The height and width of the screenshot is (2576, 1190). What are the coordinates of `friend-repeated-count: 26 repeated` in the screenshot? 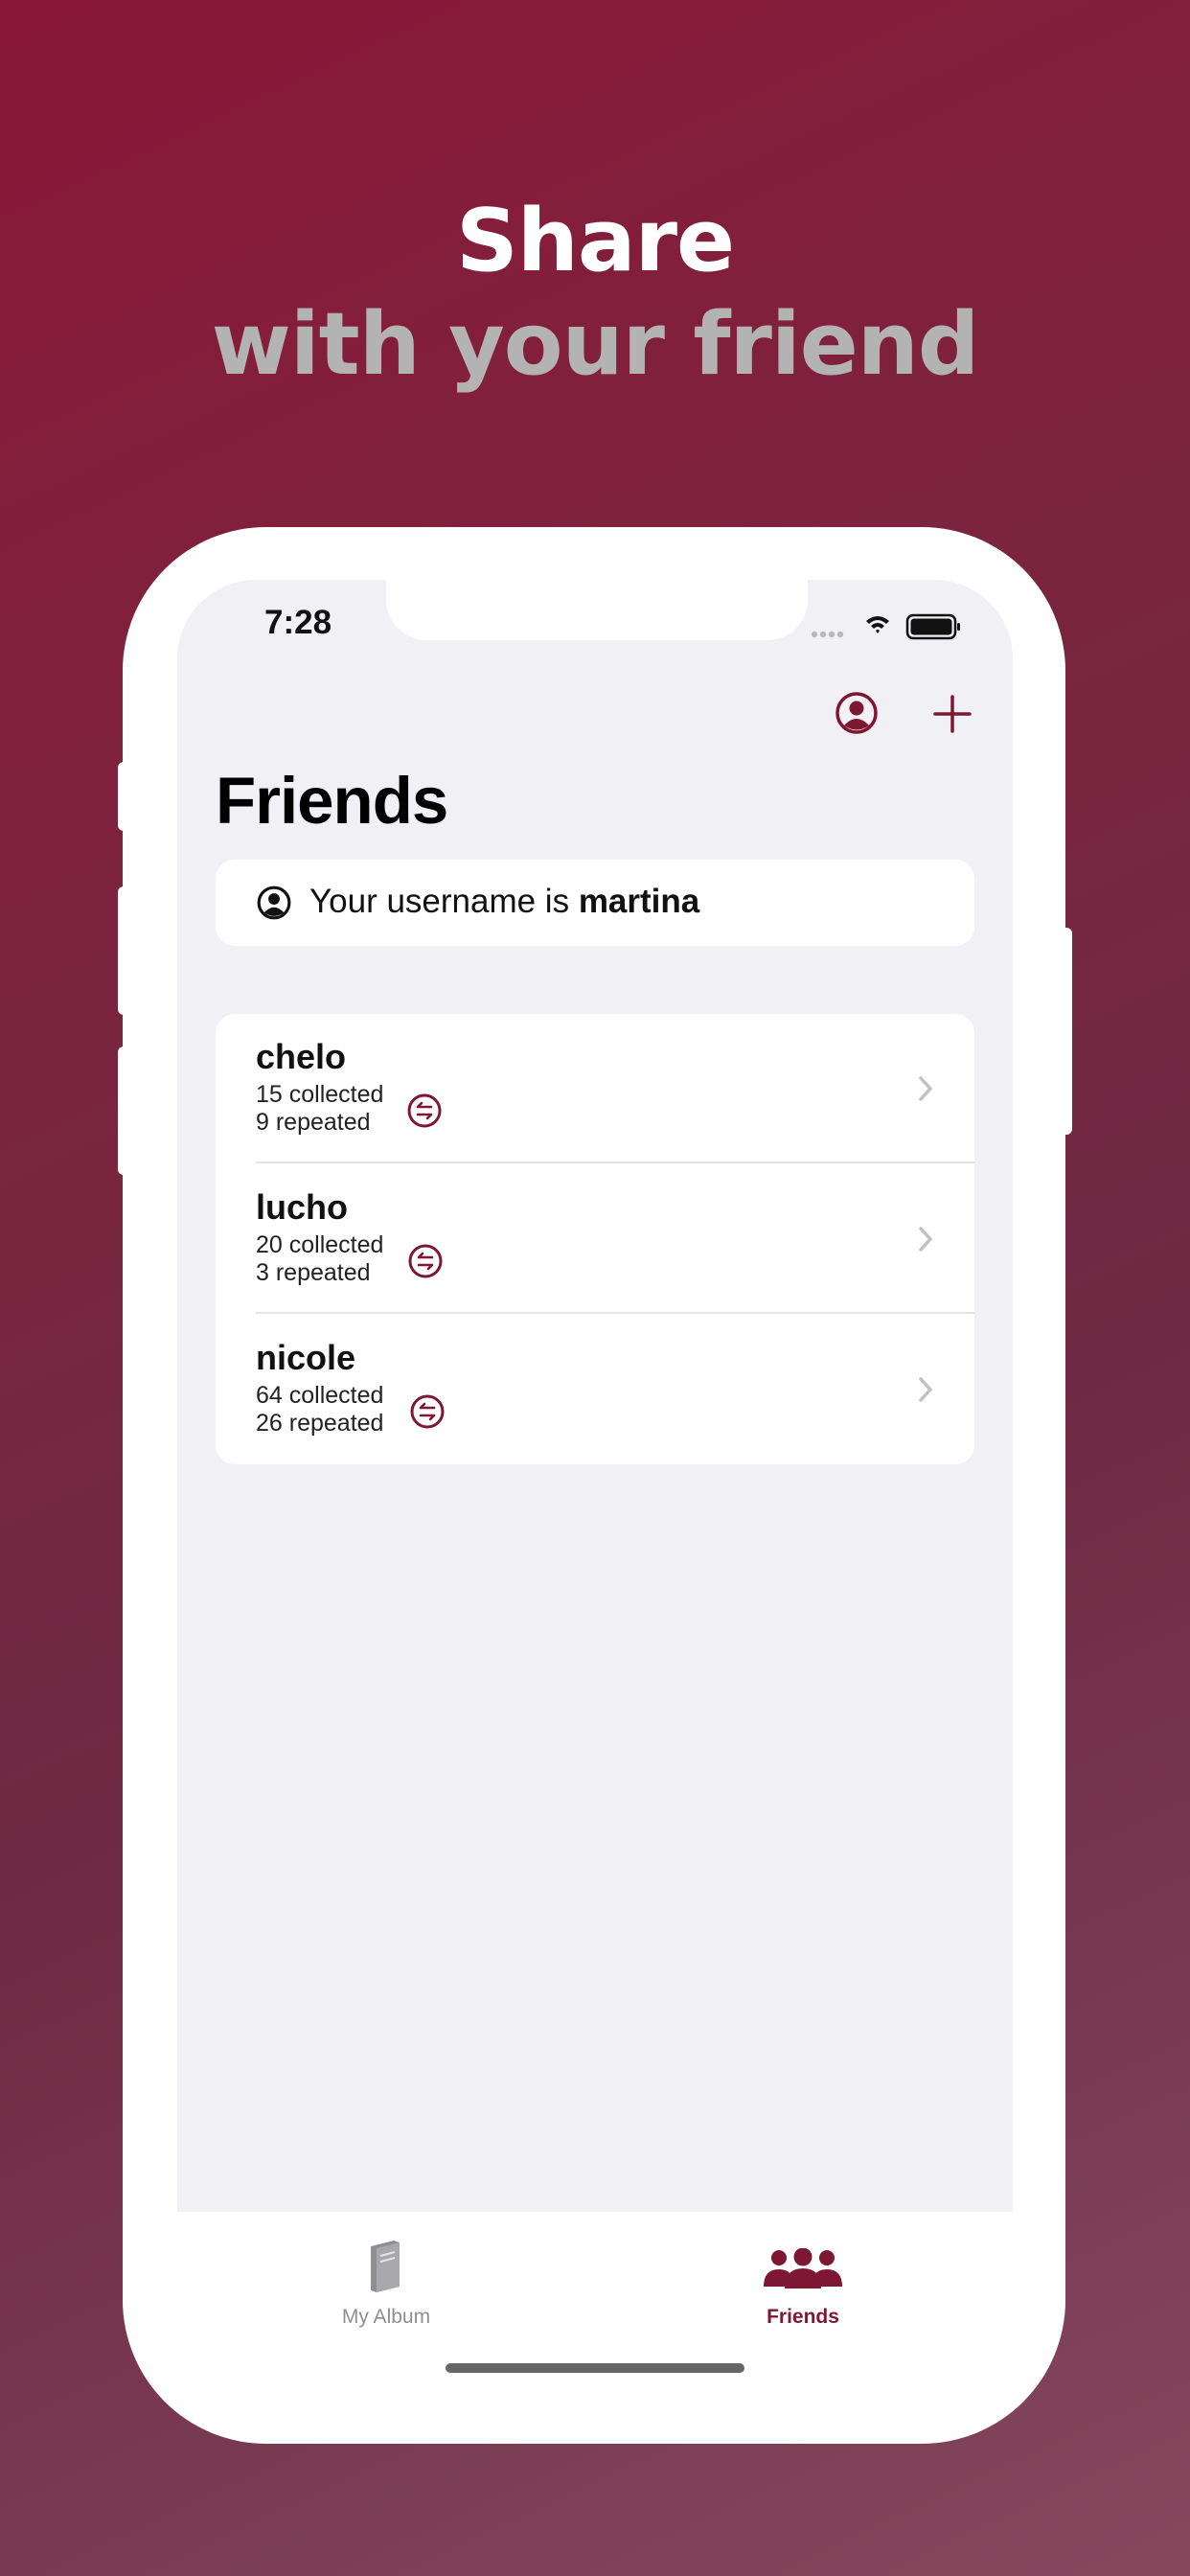 It's located at (320, 1423).